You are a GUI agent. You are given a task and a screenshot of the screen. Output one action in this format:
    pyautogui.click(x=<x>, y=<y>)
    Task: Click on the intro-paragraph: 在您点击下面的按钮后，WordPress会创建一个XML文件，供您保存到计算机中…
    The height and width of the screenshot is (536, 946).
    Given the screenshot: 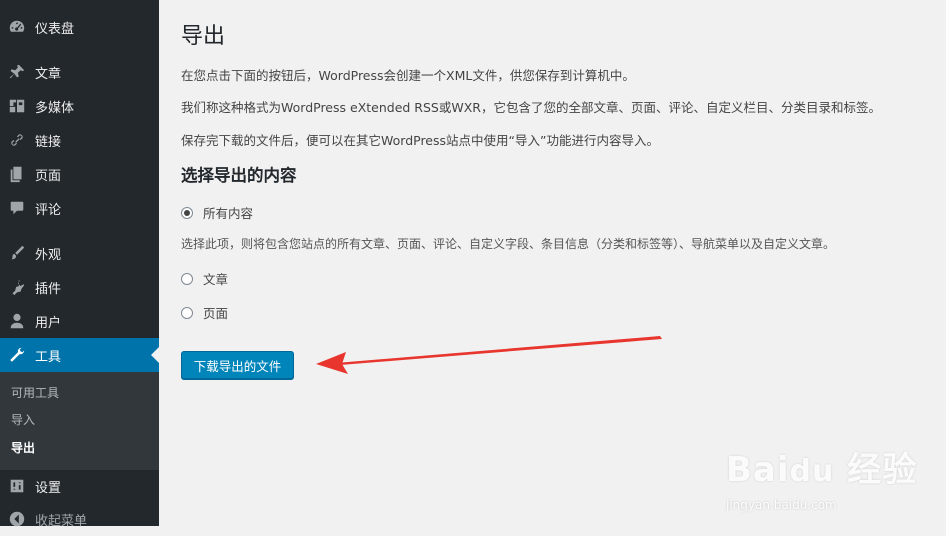 What is the action you would take?
    pyautogui.click(x=408, y=75)
    